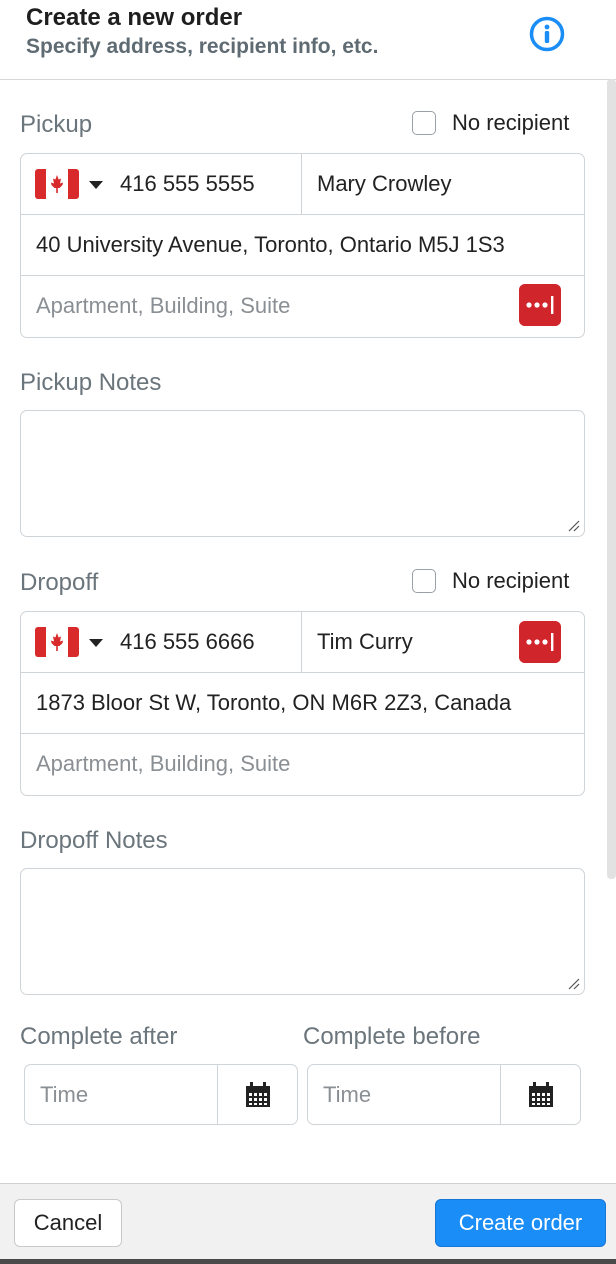 The image size is (616, 1264). What do you see at coordinates (308, 1223) in the screenshot?
I see `dialog-footer: Cancel Create order` at bounding box center [308, 1223].